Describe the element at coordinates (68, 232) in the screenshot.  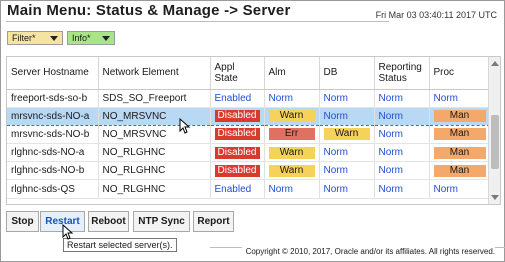
I see `hand-pointer-icon` at that location.